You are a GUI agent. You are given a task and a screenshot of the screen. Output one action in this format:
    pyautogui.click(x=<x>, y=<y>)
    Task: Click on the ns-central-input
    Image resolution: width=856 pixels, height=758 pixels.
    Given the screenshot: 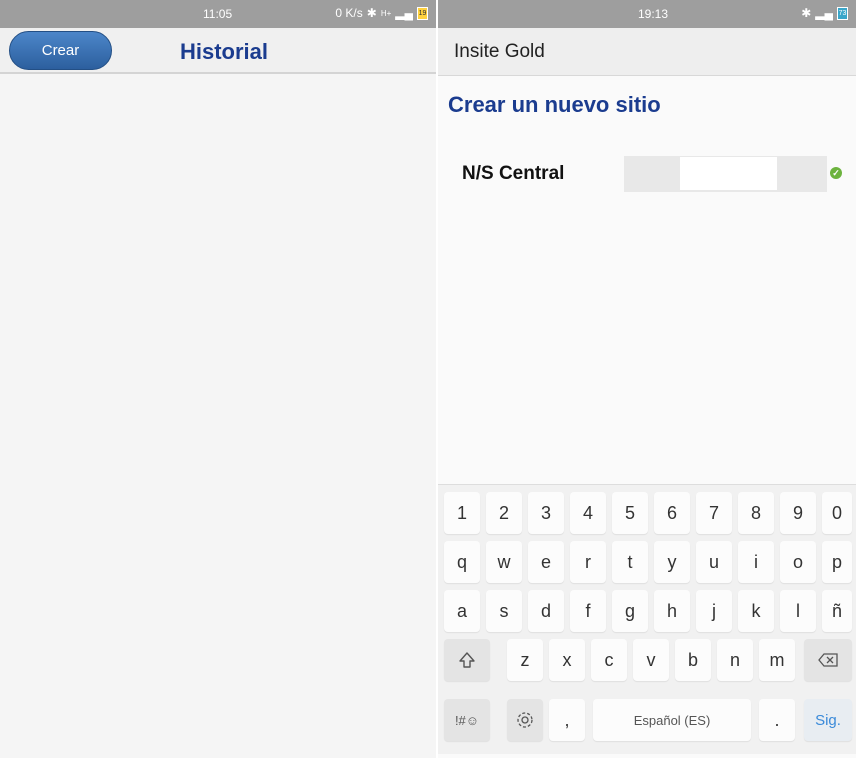 What is the action you would take?
    pyautogui.click(x=728, y=173)
    